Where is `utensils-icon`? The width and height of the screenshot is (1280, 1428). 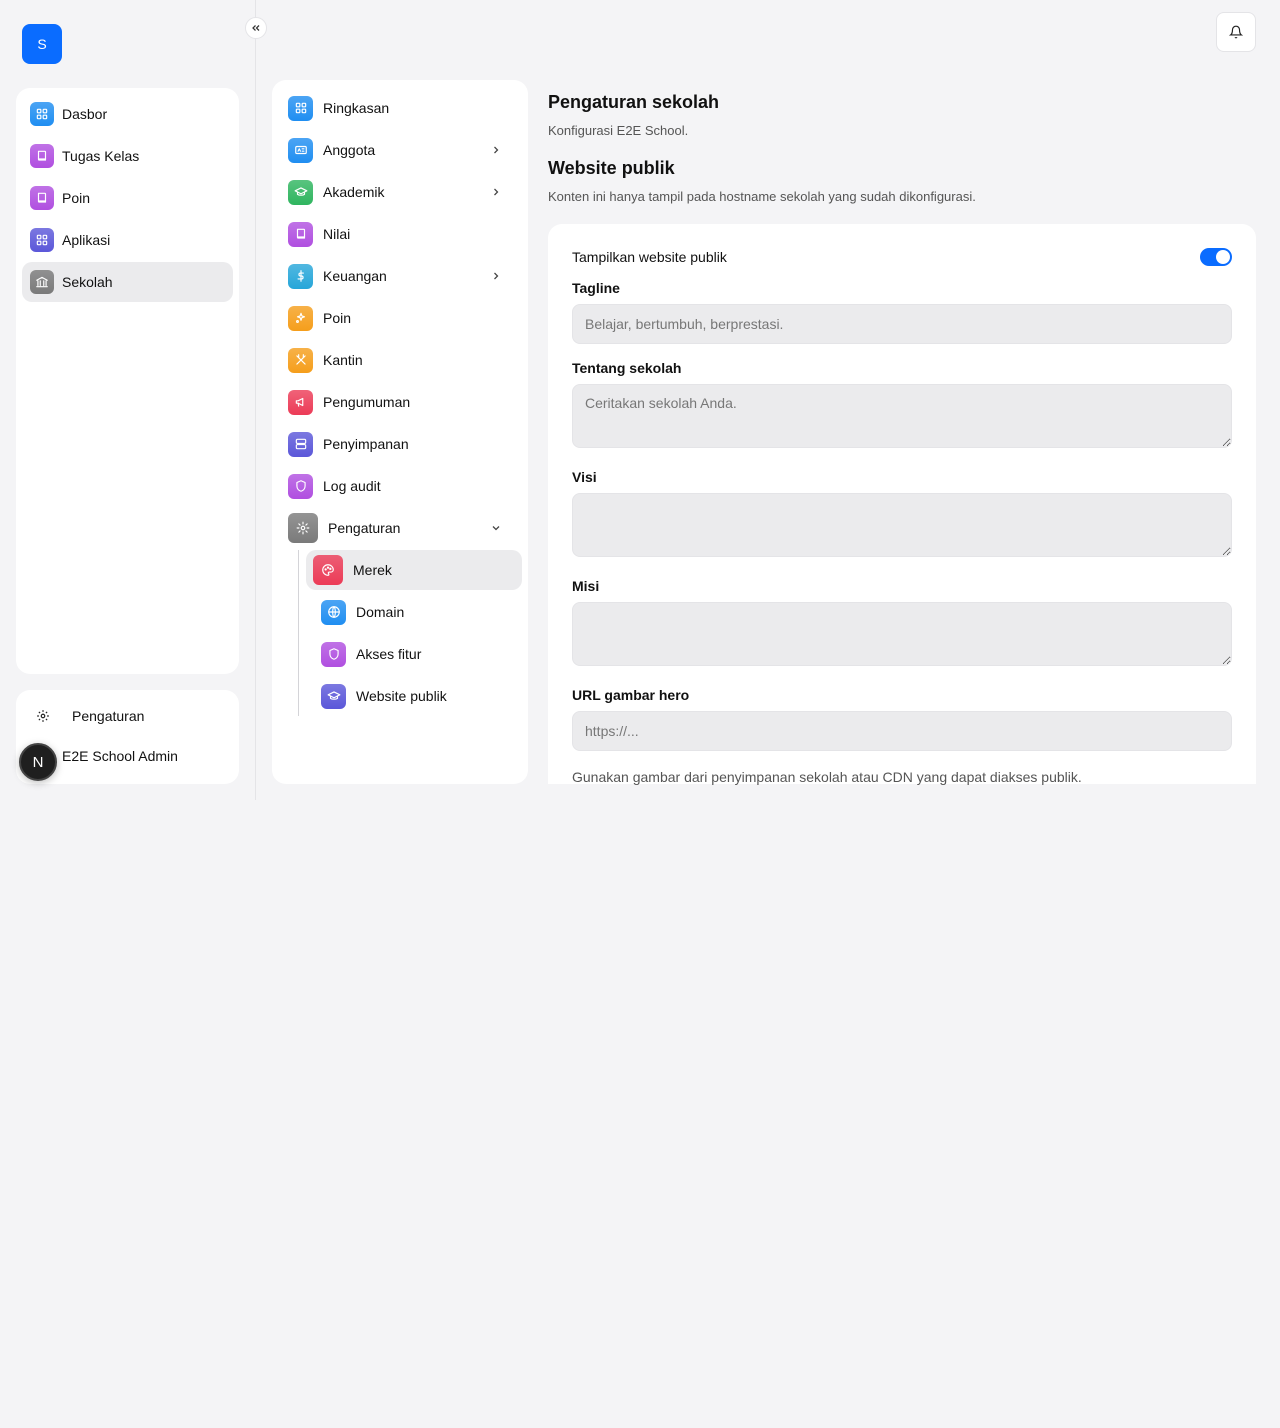 utensils-icon is located at coordinates (300, 360).